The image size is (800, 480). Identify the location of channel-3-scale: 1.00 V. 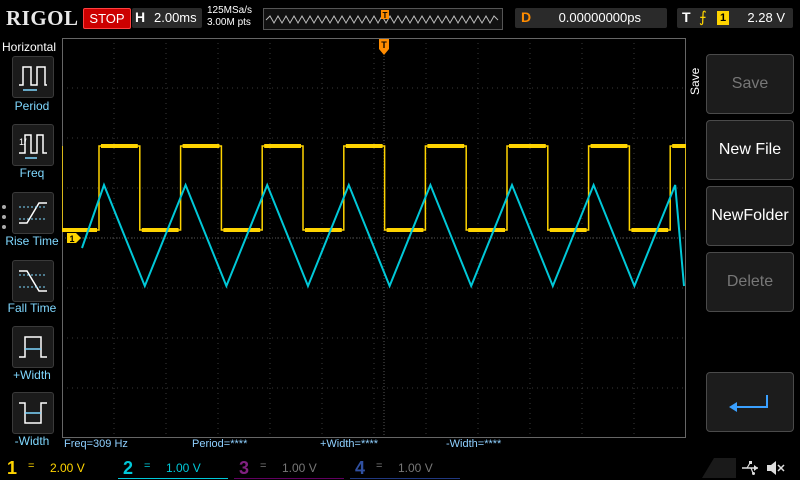
(299, 468).